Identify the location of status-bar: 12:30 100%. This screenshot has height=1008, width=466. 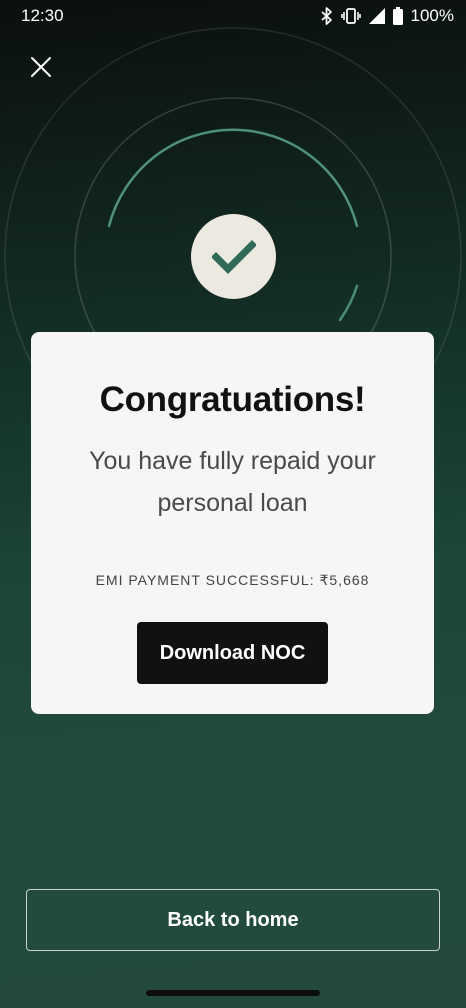
(233, 16).